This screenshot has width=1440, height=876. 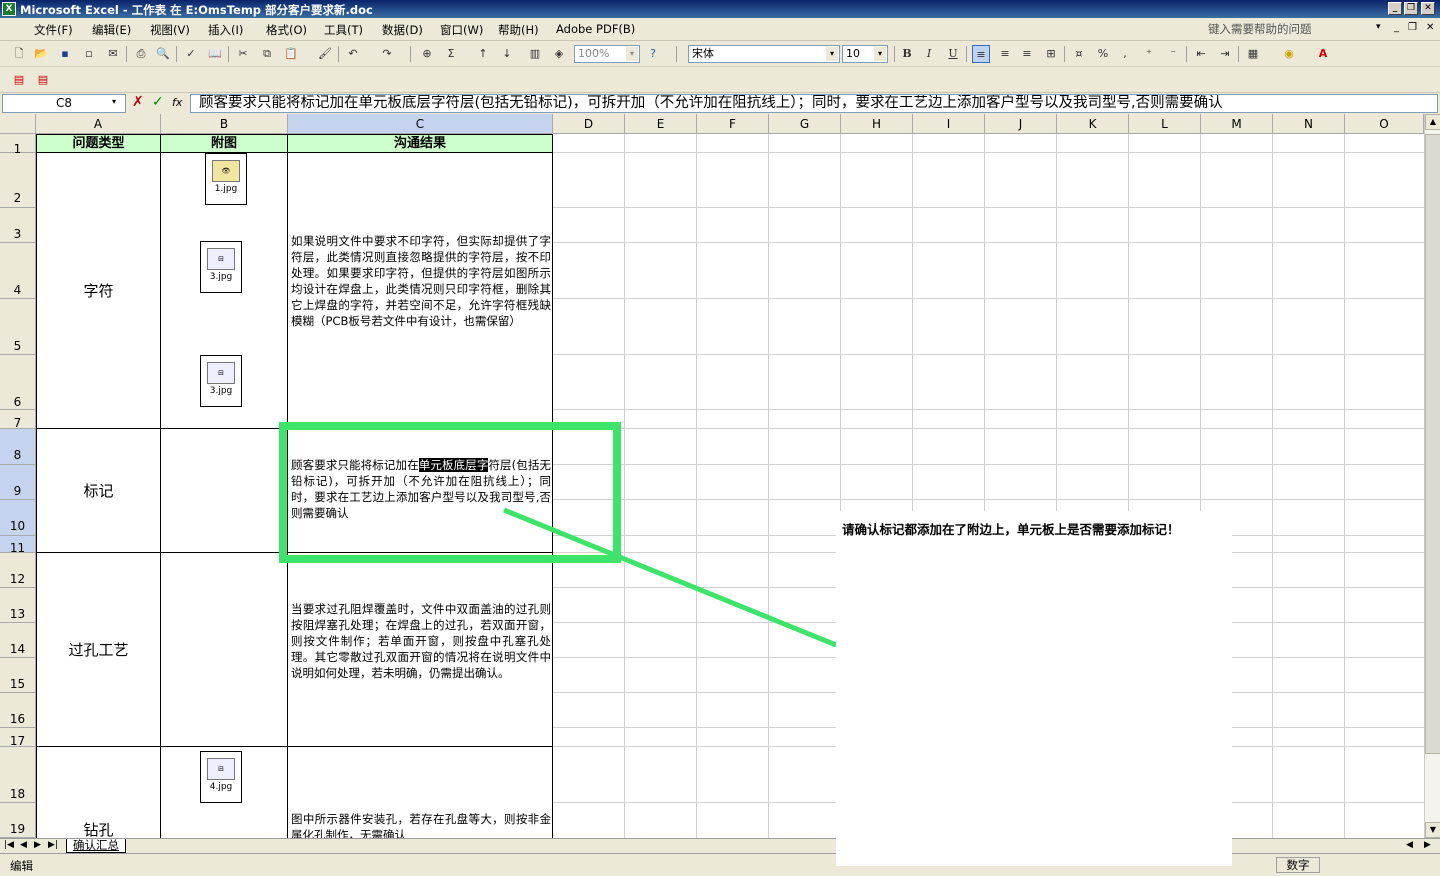 I want to click on menu-help: 帮助(H), so click(x=518, y=30).